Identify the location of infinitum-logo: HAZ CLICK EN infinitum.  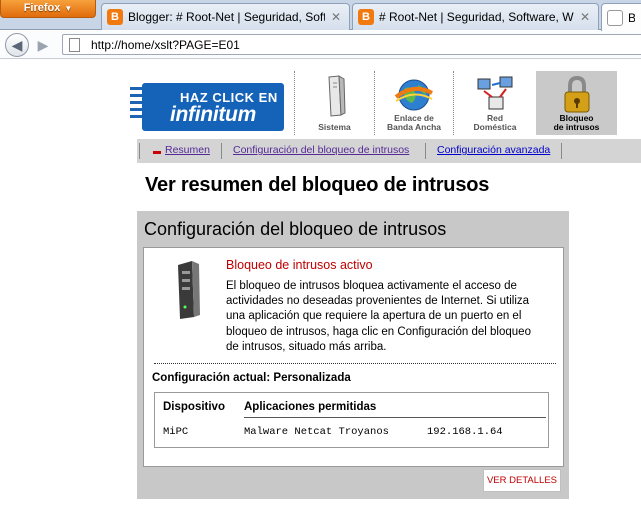
(207, 107).